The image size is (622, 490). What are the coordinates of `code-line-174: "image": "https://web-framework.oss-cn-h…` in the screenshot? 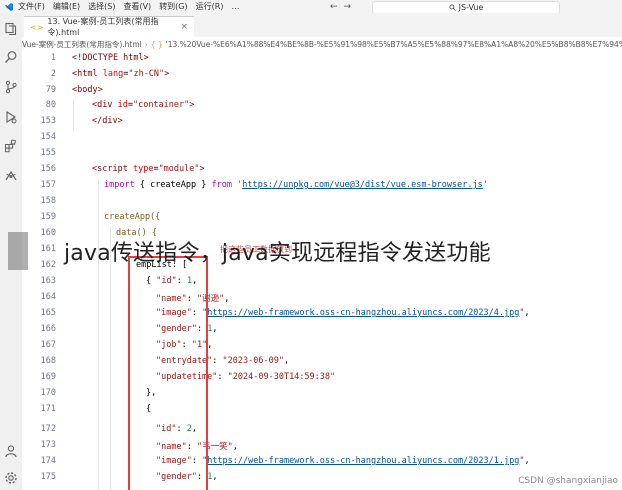 It's located at (343, 461).